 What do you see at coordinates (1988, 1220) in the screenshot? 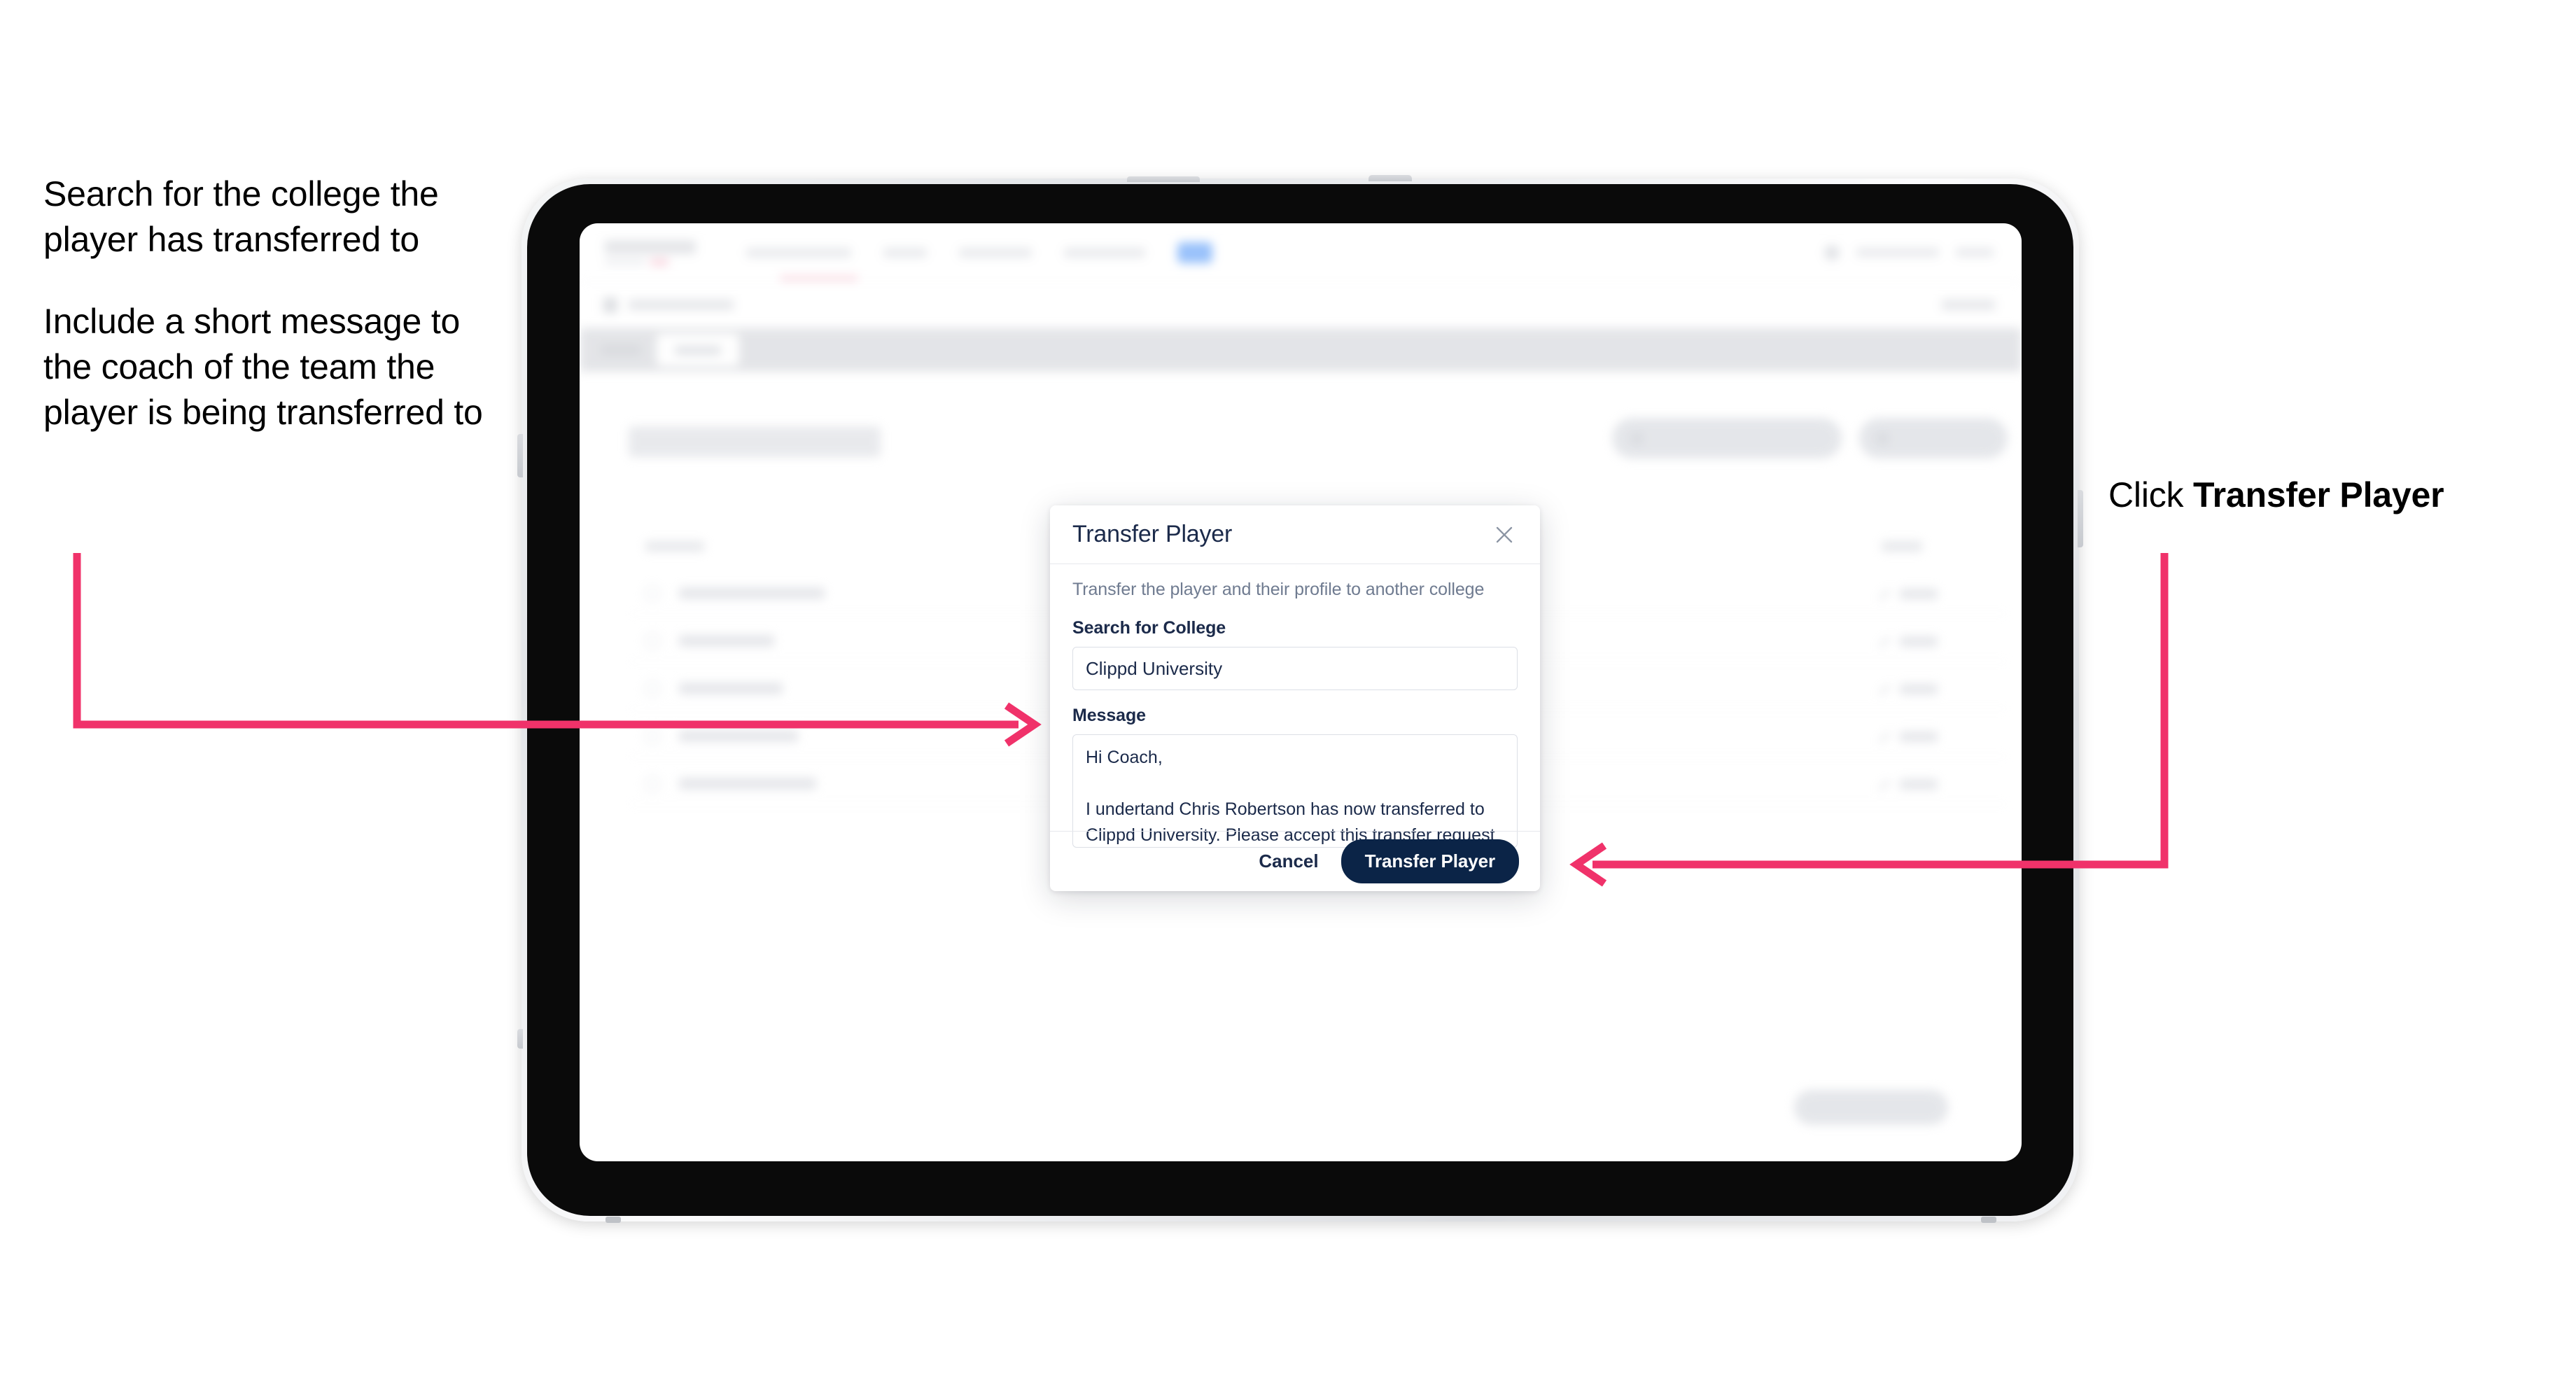
I see `bottom-speaker-right` at bounding box center [1988, 1220].